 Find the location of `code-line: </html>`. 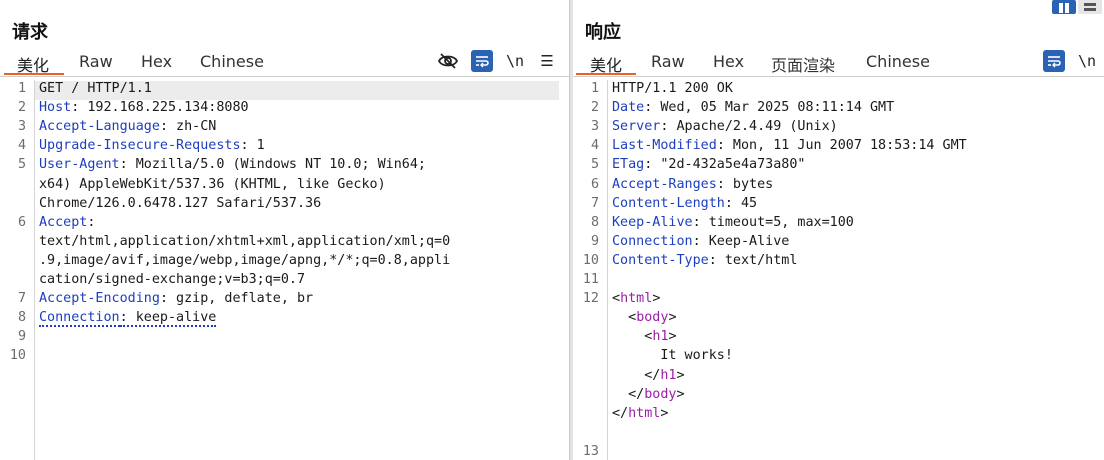

code-line: </html> is located at coordinates (640, 413).